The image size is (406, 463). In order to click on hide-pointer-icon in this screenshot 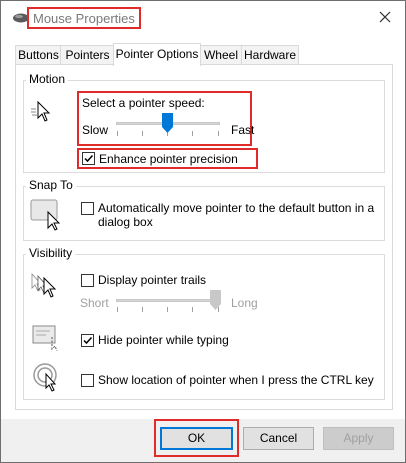, I will do `click(47, 338)`.